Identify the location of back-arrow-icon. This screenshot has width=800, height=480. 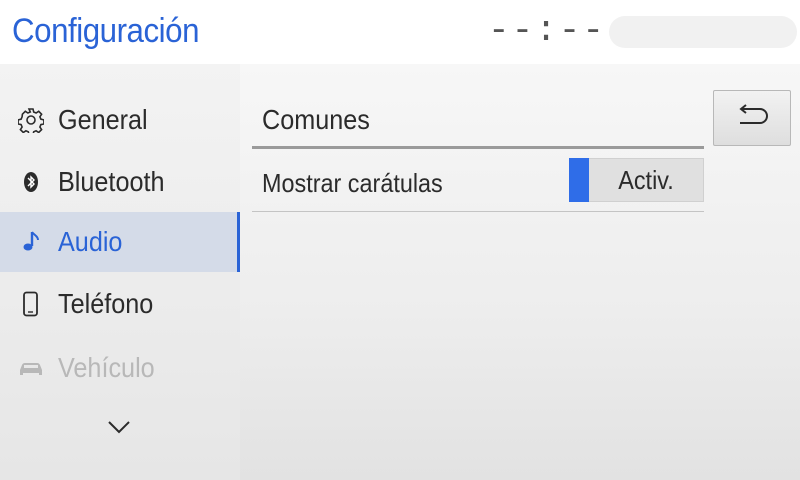
(752, 118).